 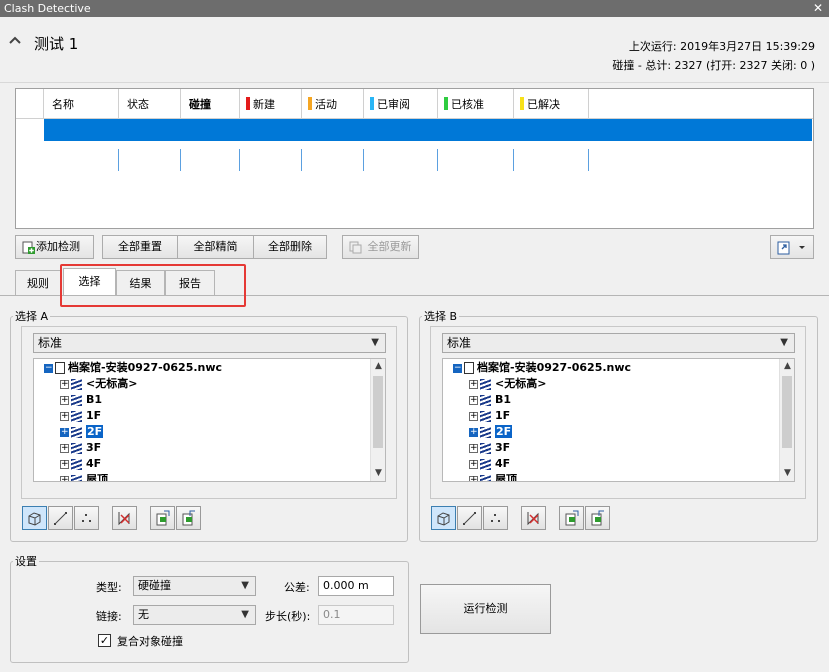 I want to click on chevron-down-icon: ▼, so click(x=375, y=342).